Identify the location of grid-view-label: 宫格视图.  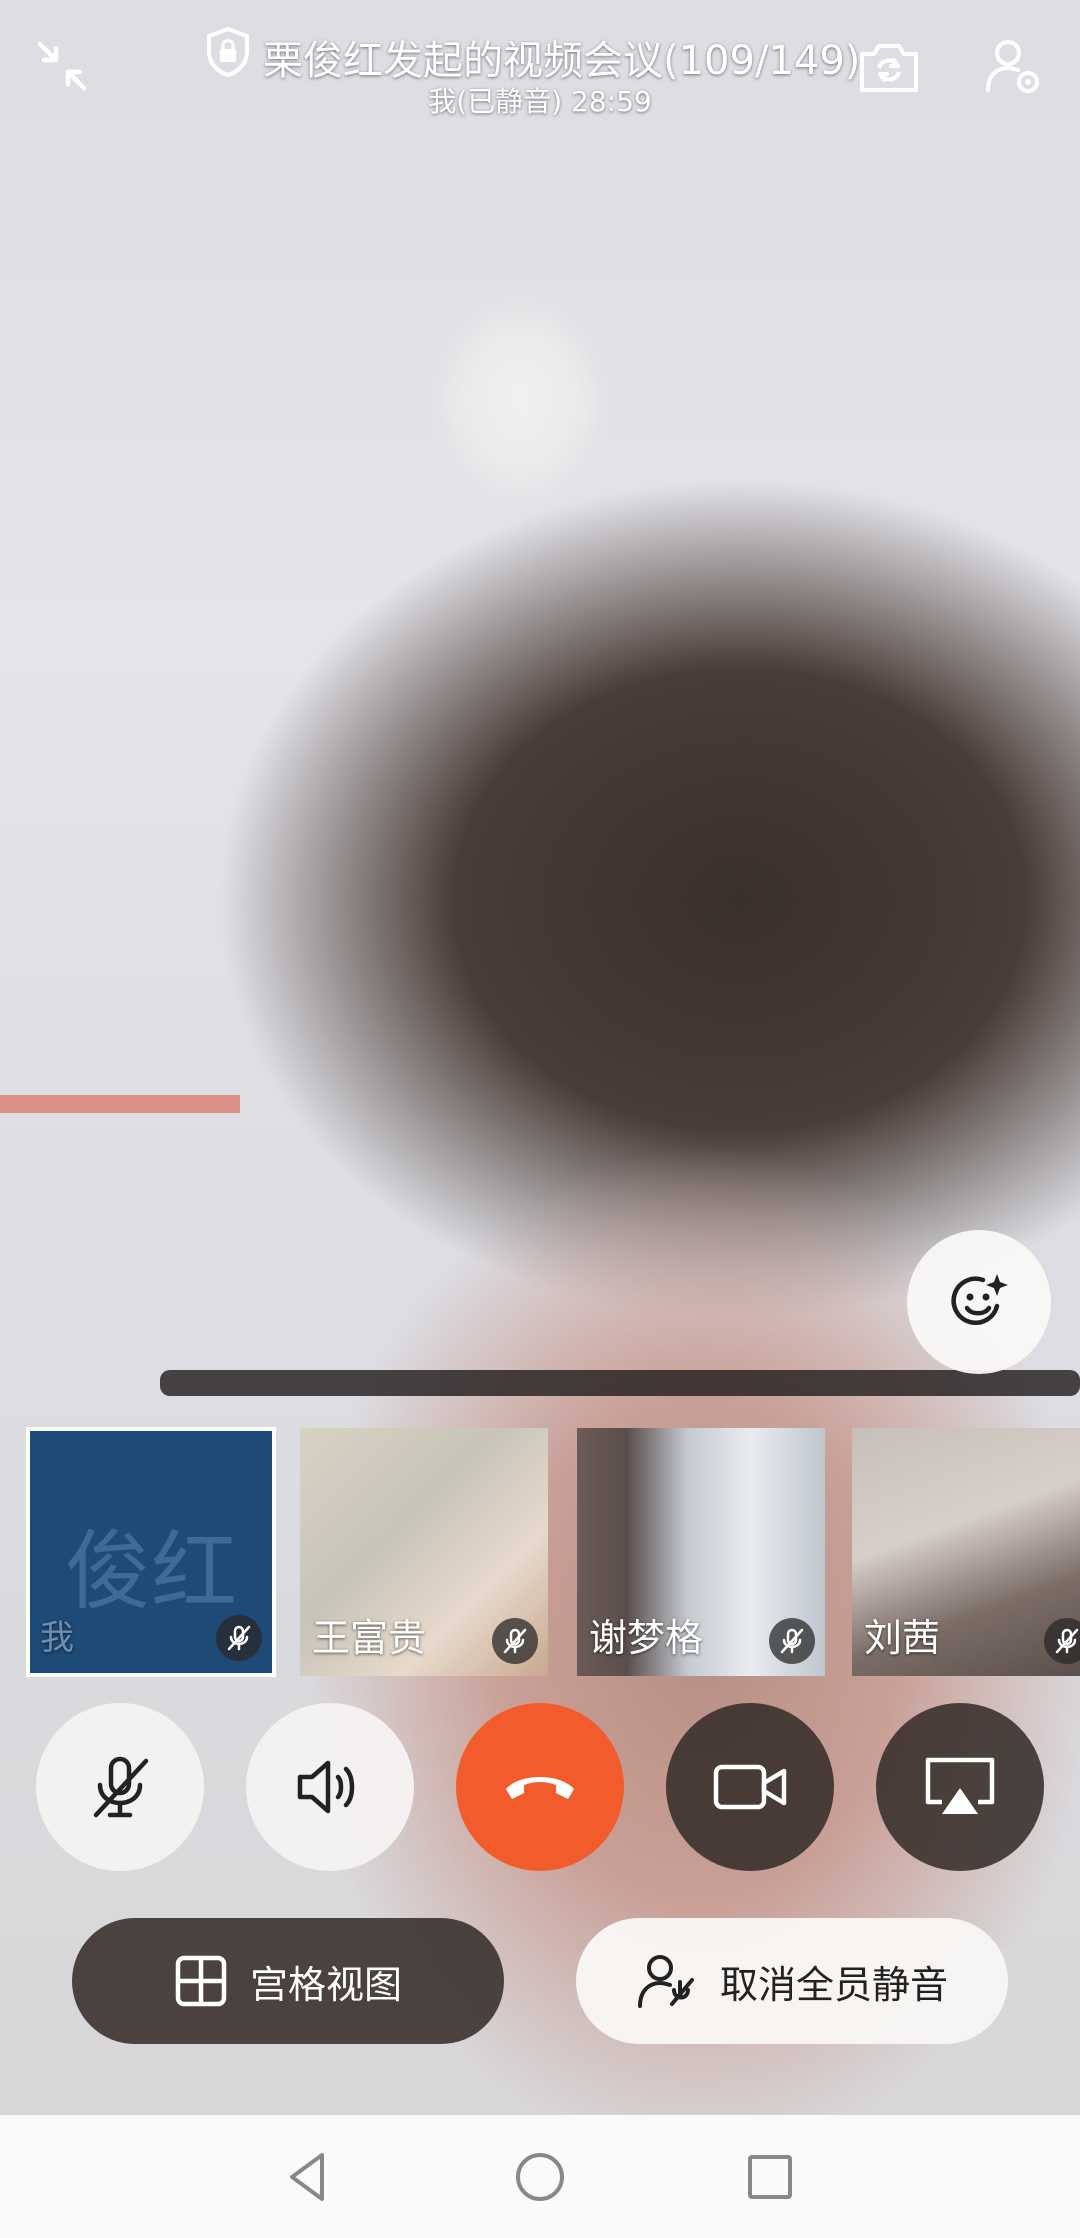
(325, 1984).